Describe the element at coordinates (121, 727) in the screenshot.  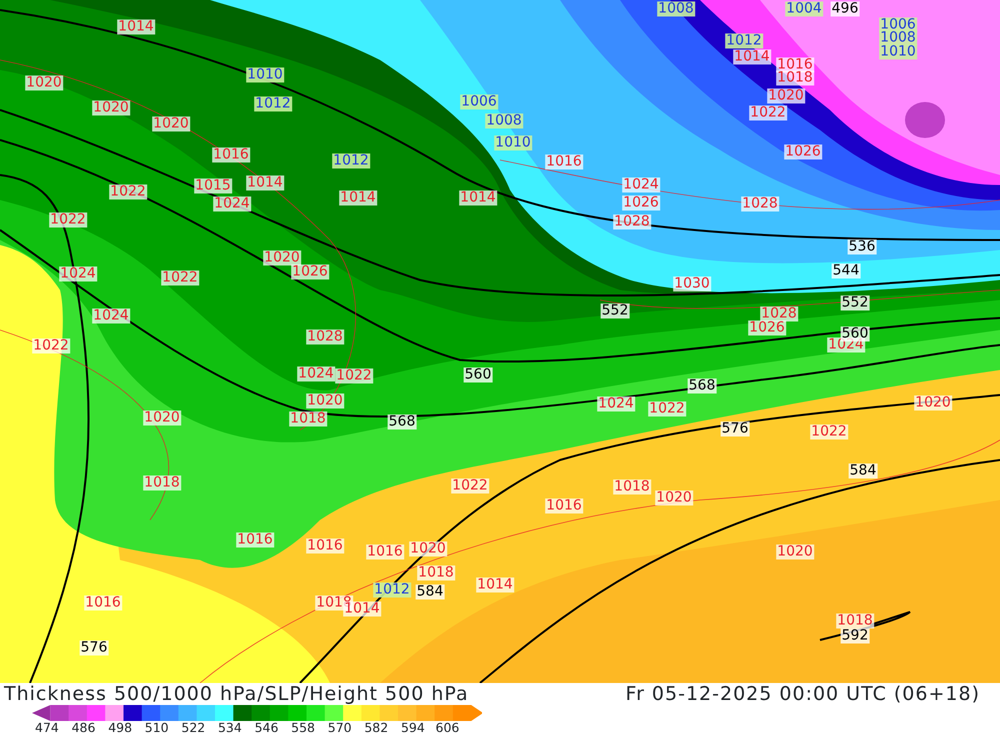
I see `scale-tick-label: 498` at that location.